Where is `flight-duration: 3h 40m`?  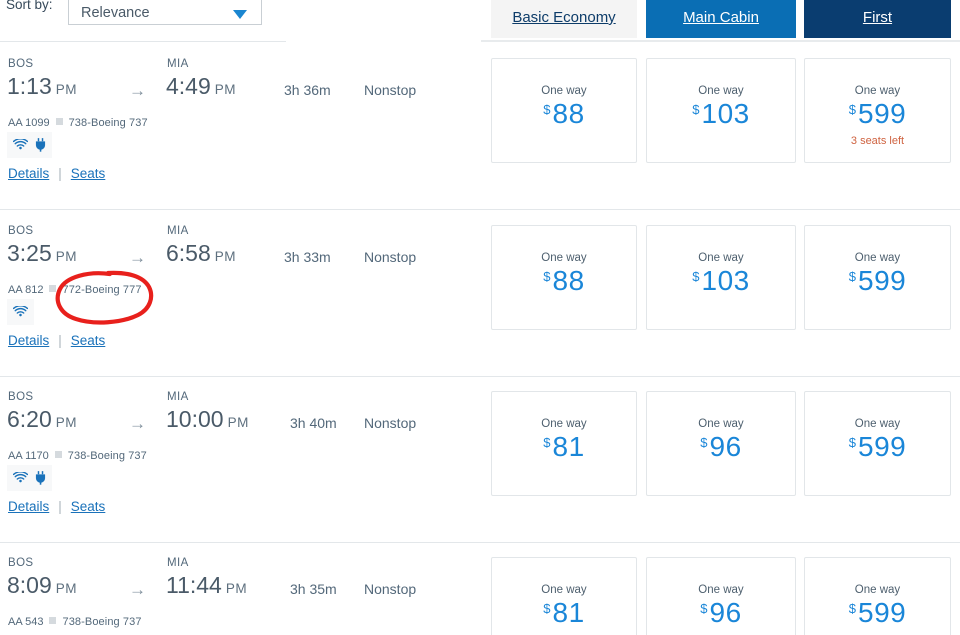
flight-duration: 3h 40m is located at coordinates (313, 423).